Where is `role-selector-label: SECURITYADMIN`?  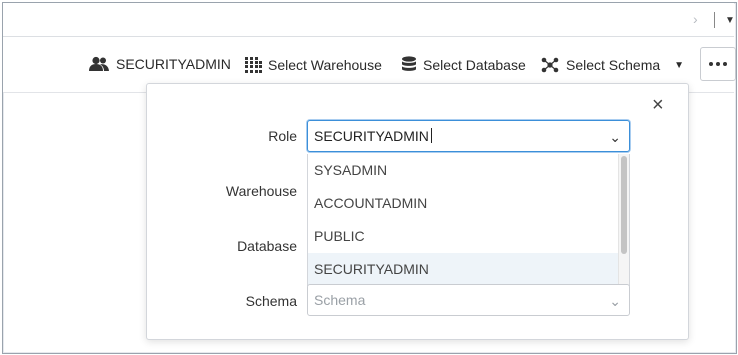
role-selector-label: SECURITYADMIN is located at coordinates (173, 64).